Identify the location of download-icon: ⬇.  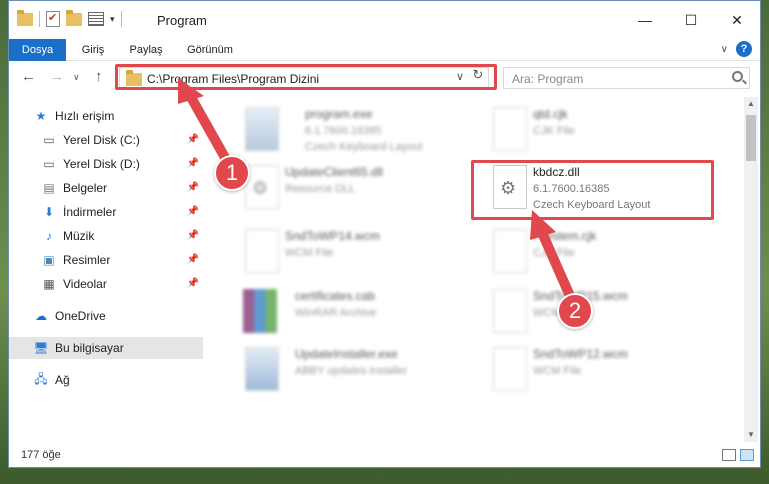
(49, 212).